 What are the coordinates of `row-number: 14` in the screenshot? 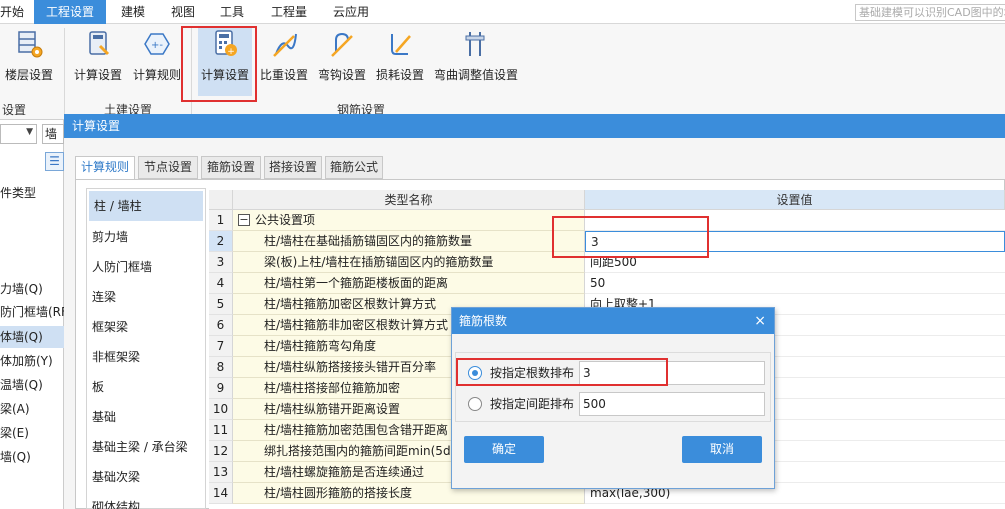 It's located at (221, 493).